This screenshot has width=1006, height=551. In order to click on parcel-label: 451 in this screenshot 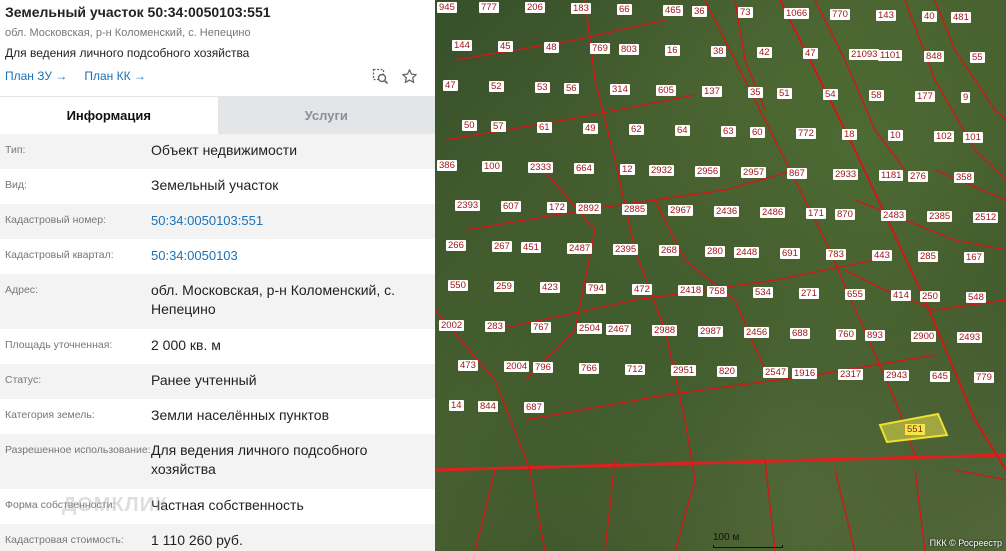, I will do `click(531, 247)`.